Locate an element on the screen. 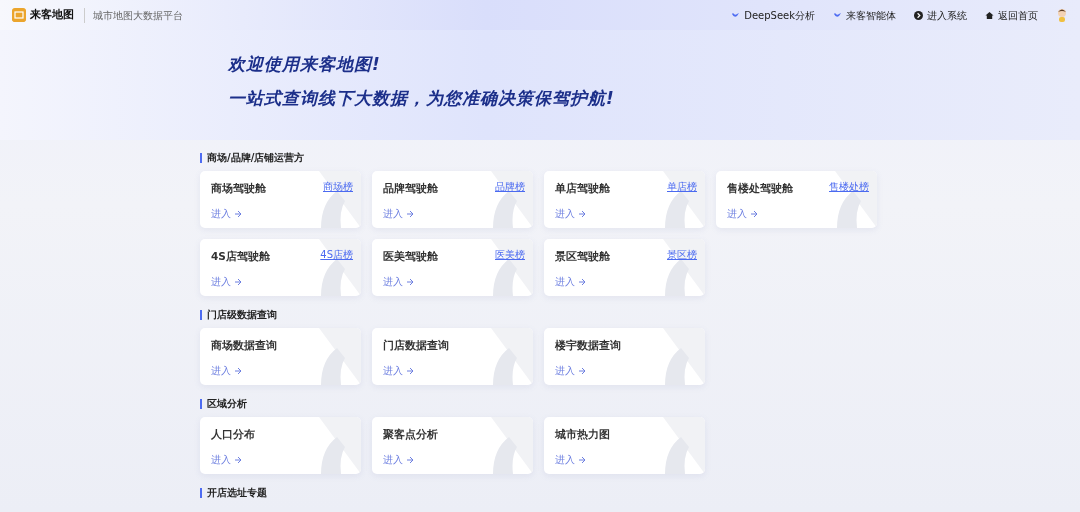 This screenshot has width=1080, height=512. card-title: 售楼处驾驶舱 is located at coordinates (760, 188).